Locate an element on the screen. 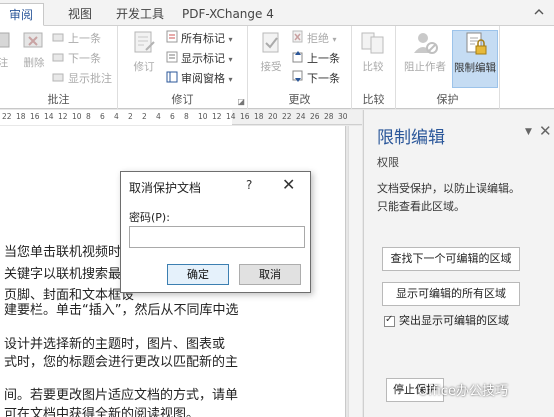  tab-view: 视图 is located at coordinates (80, 14).